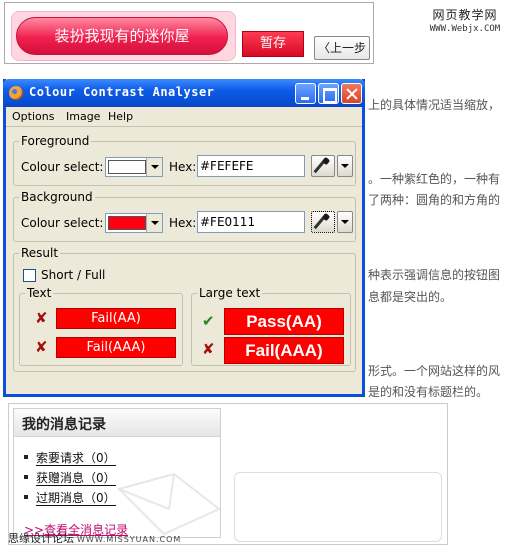 Image resolution: width=510 pixels, height=552 pixels. Describe the element at coordinates (345, 166) in the screenshot. I see `foreground-picker-dropdown-icon` at that location.